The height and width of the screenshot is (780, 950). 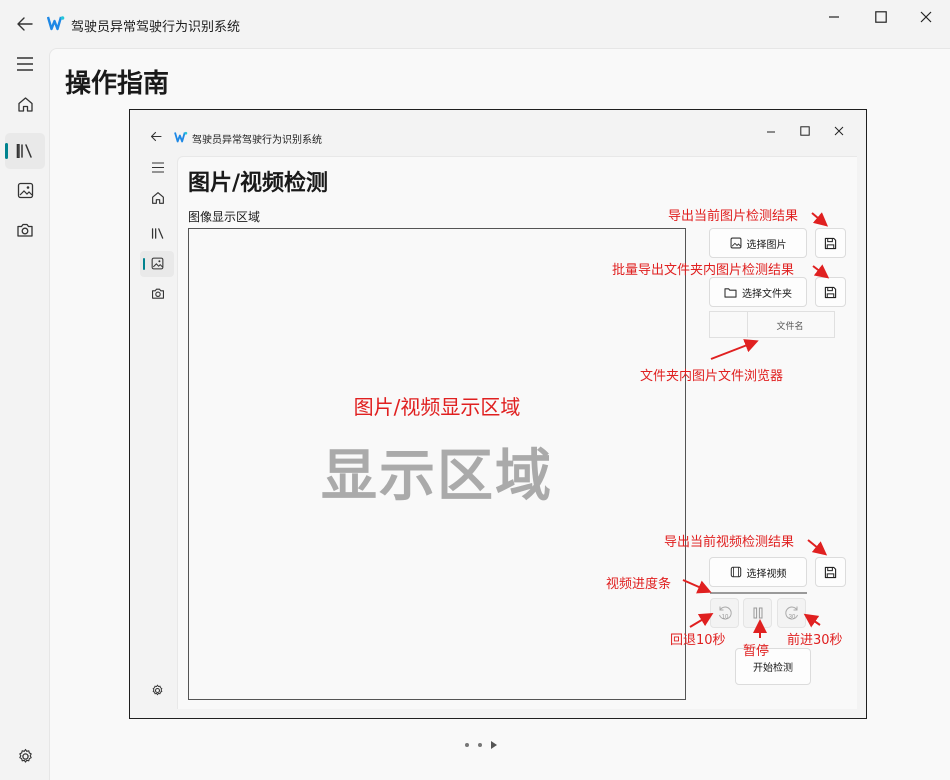 I want to click on hamburger-icon, so click(x=25, y=64).